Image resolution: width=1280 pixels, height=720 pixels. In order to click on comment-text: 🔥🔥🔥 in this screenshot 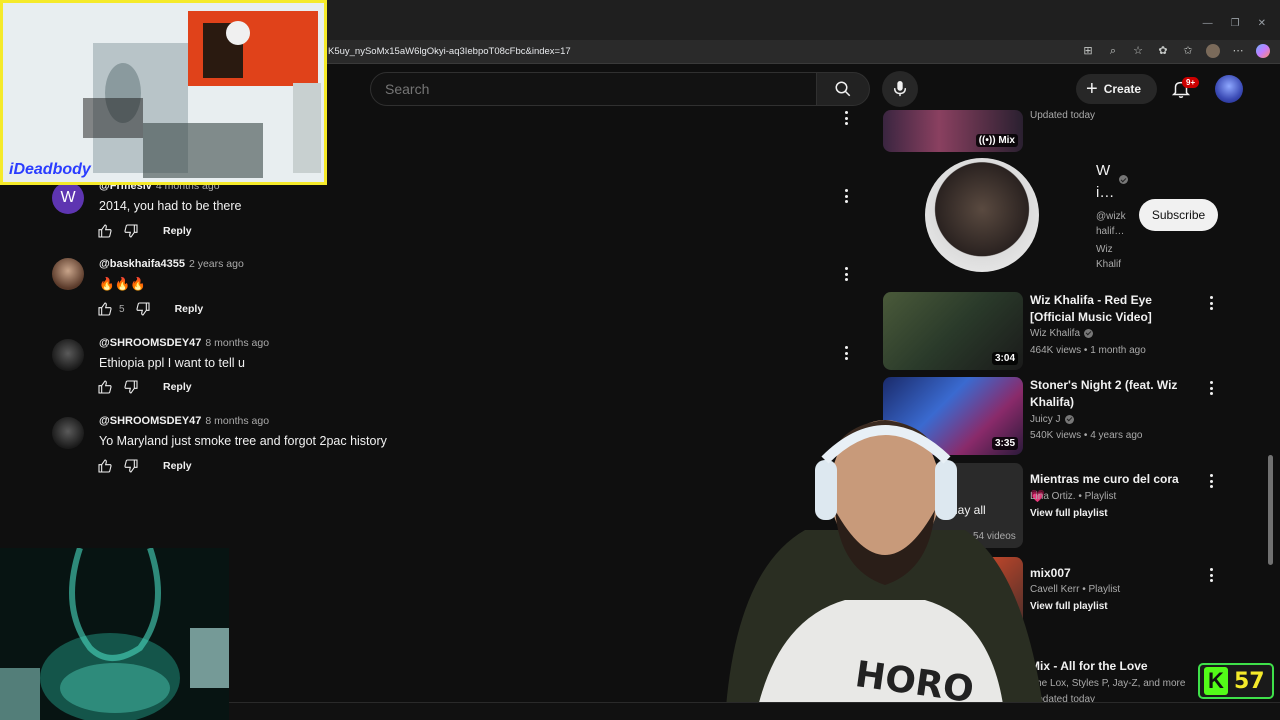, I will do `click(122, 284)`.